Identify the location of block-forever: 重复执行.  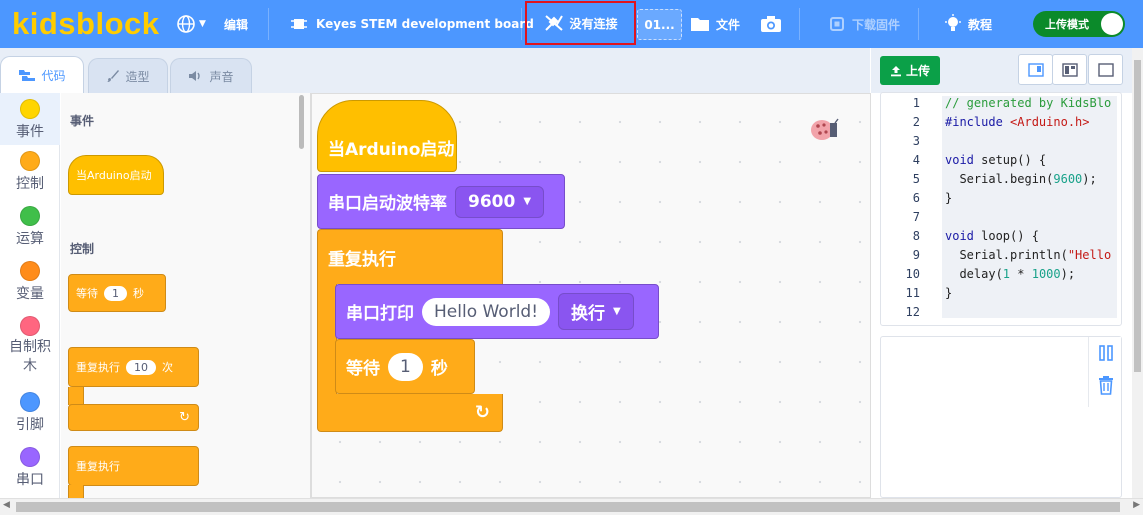
(133, 466).